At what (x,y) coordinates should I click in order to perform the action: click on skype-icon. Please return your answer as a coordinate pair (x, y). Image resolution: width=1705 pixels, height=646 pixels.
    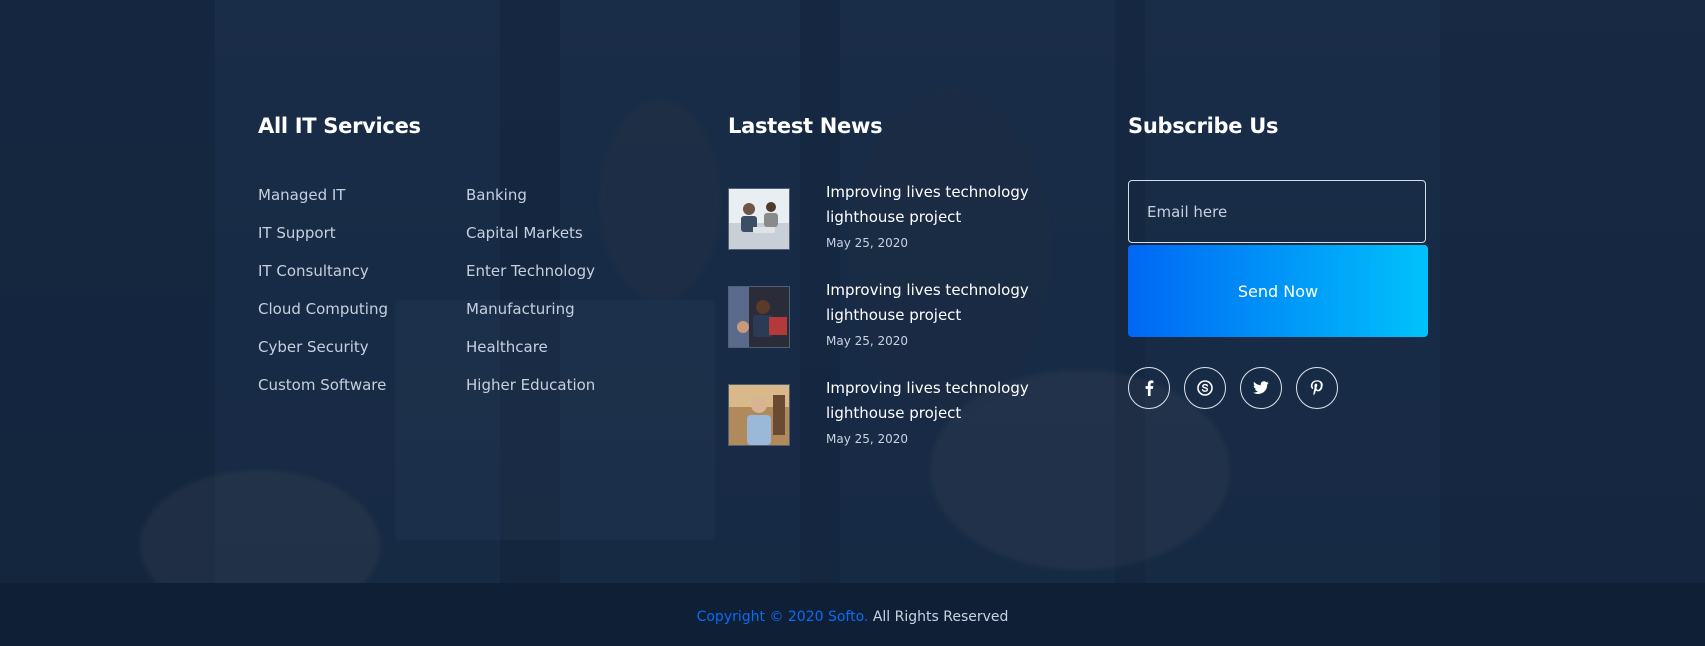
    Looking at the image, I should click on (1205, 388).